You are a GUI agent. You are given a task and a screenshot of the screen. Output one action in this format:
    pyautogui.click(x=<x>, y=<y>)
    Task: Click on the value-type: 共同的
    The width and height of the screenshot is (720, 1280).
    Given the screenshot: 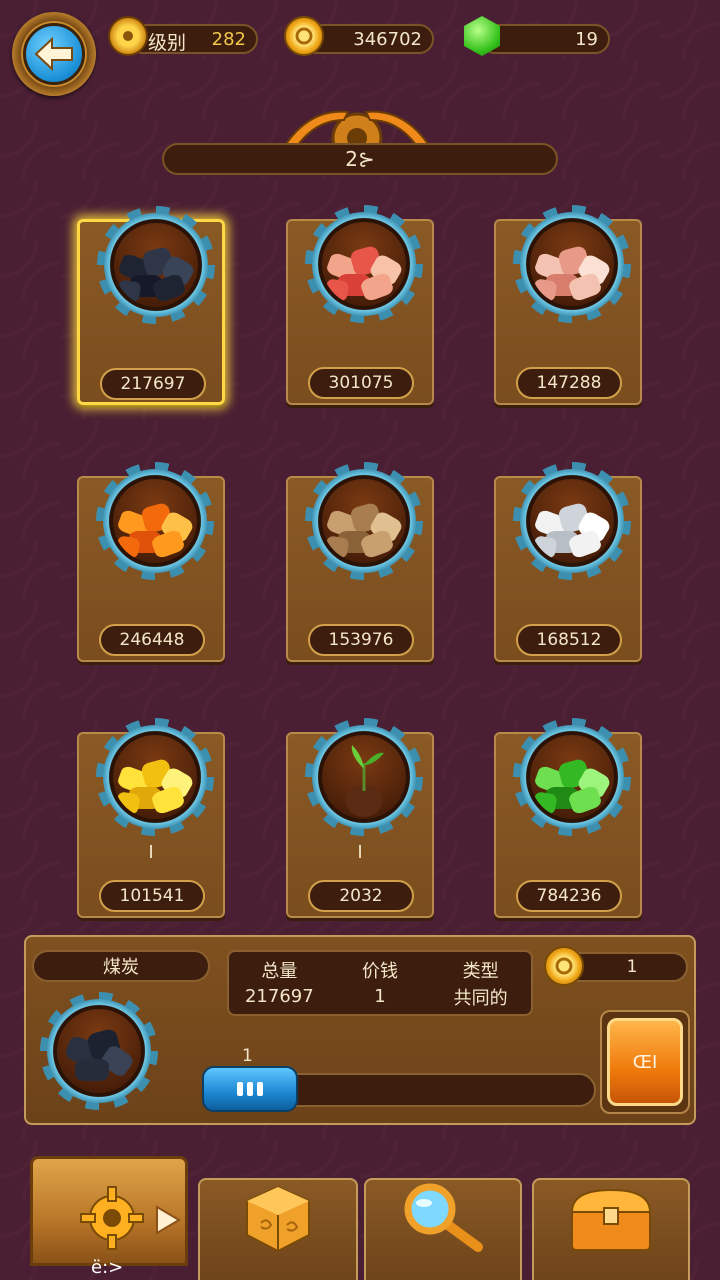 What is the action you would take?
    pyautogui.click(x=480, y=998)
    